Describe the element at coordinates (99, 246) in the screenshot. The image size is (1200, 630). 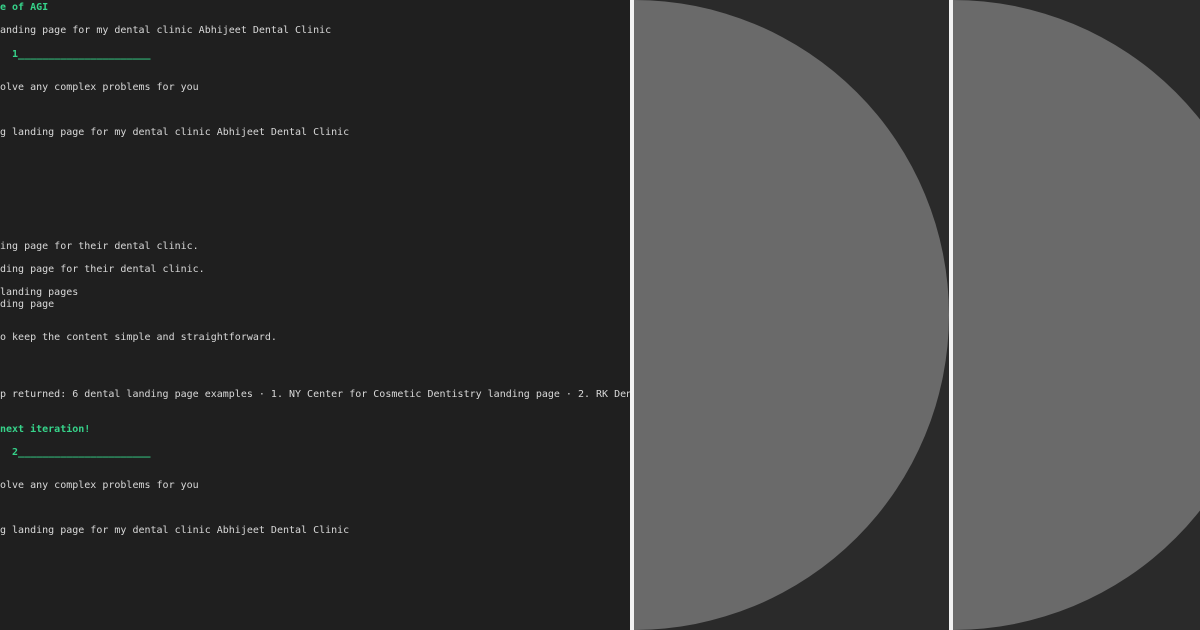
I see `terminal-line: ing page for their dental clinic.` at that location.